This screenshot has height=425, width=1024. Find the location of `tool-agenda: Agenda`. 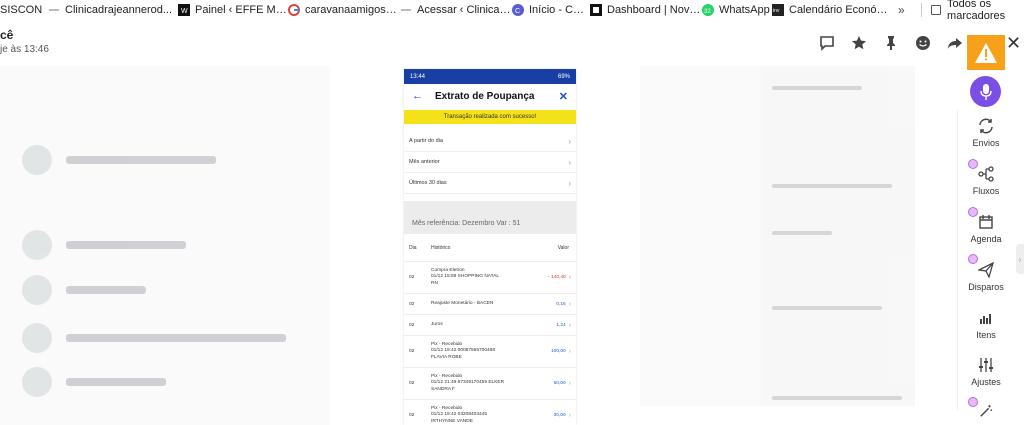

tool-agenda: Agenda is located at coordinates (986, 229).